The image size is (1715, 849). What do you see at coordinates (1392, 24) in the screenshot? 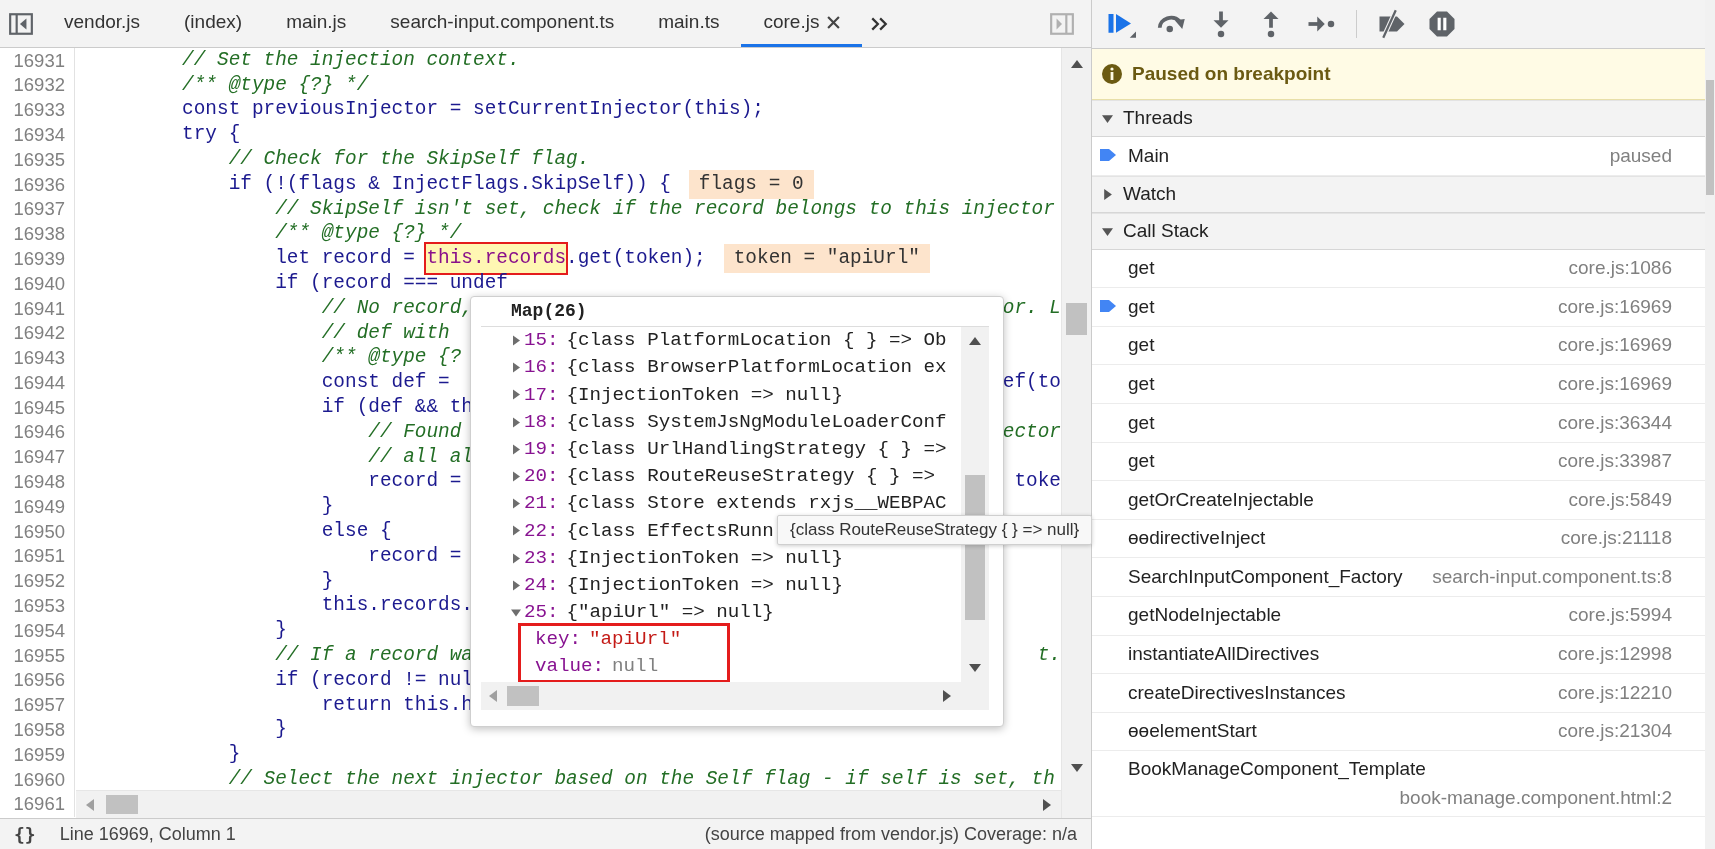
I see `deactivate-breakpoints-icon` at bounding box center [1392, 24].